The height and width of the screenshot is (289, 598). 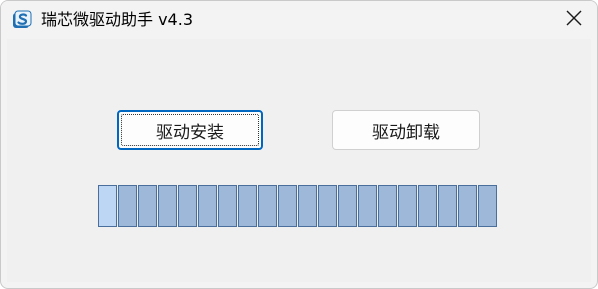 I want to click on uninstall-driver-button: 驱动卸载, so click(x=406, y=130).